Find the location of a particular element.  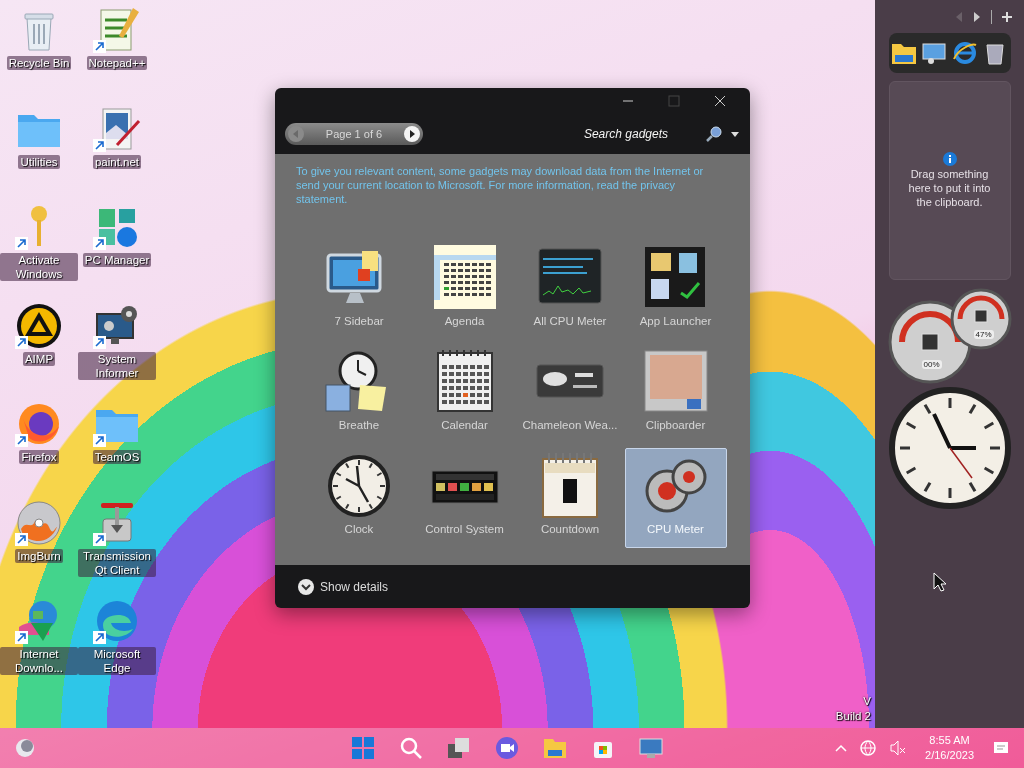

desktop-shortcut: System Informer is located at coordinates (117, 350).